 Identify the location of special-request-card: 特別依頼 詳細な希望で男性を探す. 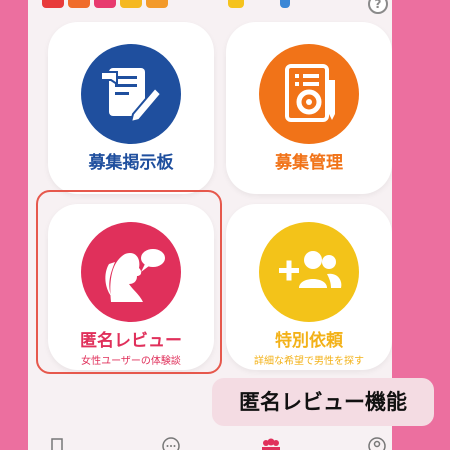
(309, 287).